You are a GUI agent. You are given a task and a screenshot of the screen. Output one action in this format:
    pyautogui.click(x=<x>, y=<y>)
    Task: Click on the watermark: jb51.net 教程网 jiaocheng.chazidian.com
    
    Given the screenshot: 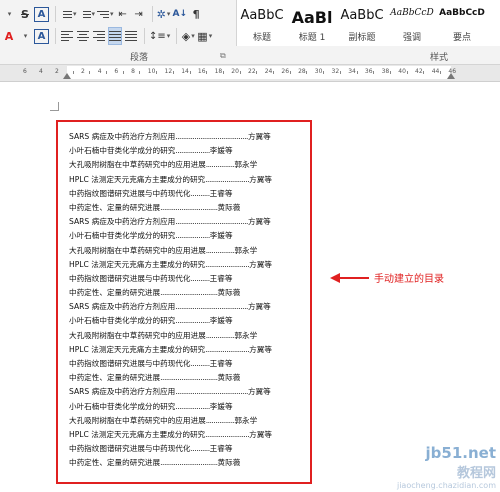 What is the action you would take?
    pyautogui.click(x=446, y=467)
    